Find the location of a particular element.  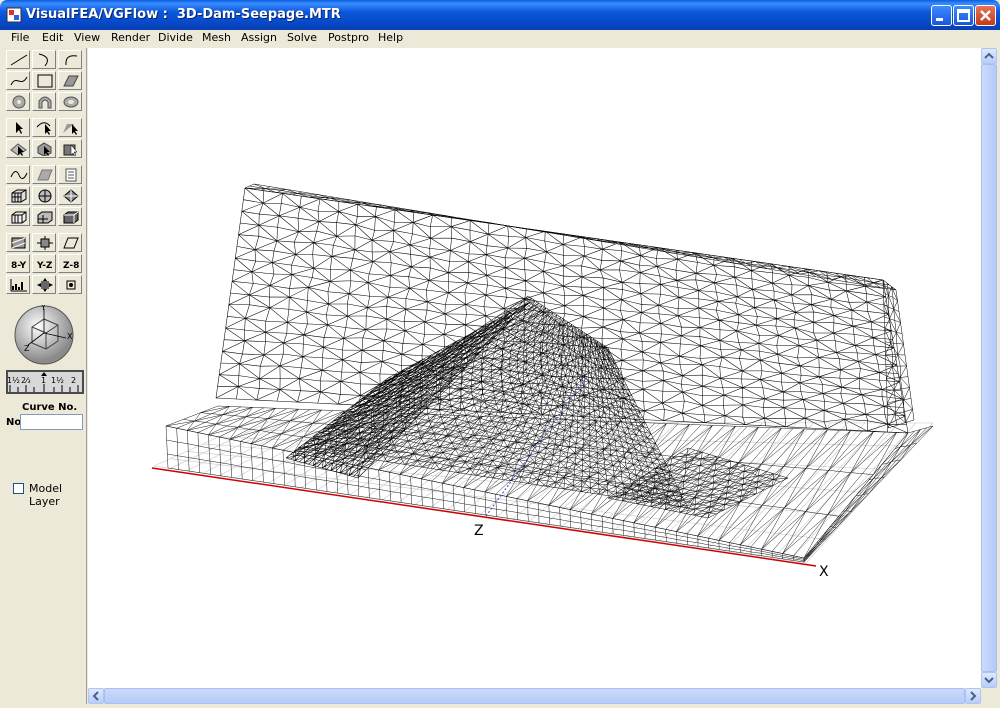

ring-icon is located at coordinates (71, 102).